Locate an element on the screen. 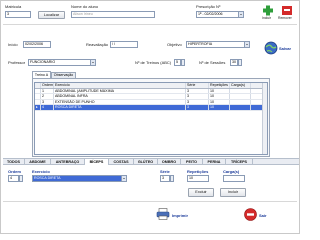 This screenshot has width=320, height=240. tab-gluteo: GLÚTEO is located at coordinates (146, 162).